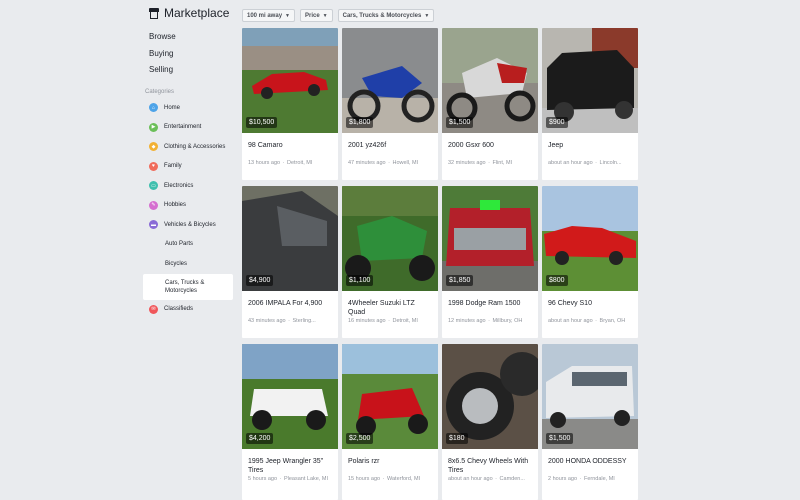 The height and width of the screenshot is (500, 800). What do you see at coordinates (587, 461) in the screenshot?
I see `listing-title: 2000 HONDA ODDESSY` at bounding box center [587, 461].